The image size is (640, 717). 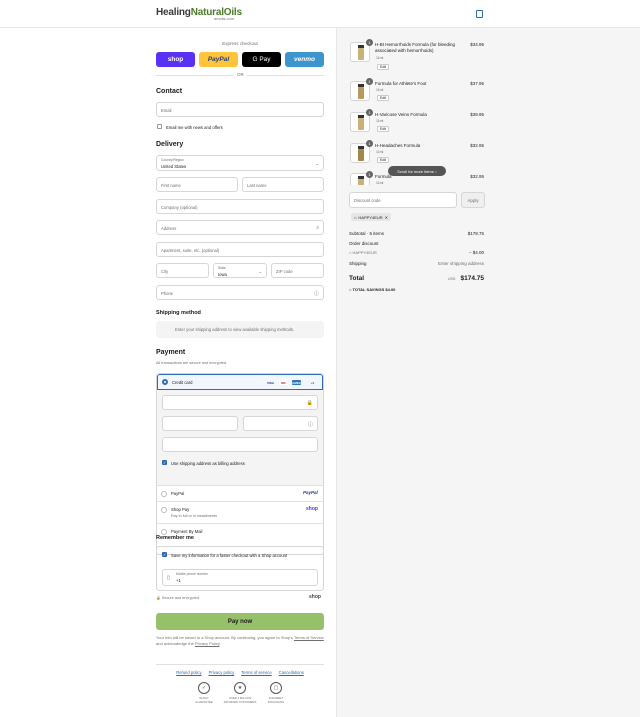 What do you see at coordinates (175, 59) in the screenshot?
I see `shop-pay-express-button: shop` at bounding box center [175, 59].